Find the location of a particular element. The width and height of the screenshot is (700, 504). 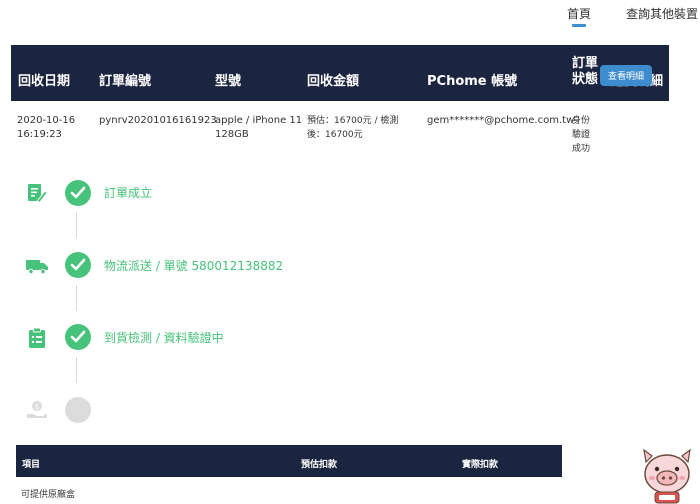

step-4-pending-indicator is located at coordinates (78, 410).